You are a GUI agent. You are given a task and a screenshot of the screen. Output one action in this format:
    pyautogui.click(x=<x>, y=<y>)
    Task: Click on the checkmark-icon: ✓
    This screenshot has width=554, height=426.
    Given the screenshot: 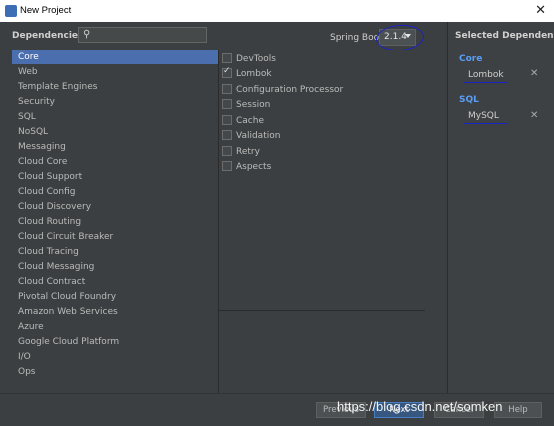 What is the action you would take?
    pyautogui.click(x=227, y=70)
    